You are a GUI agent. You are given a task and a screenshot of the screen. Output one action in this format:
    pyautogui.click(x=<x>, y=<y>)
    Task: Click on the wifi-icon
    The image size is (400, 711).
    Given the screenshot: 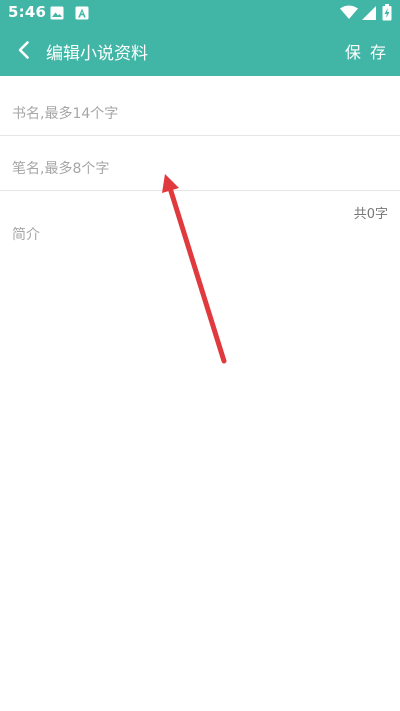 What is the action you would take?
    pyautogui.click(x=349, y=12)
    